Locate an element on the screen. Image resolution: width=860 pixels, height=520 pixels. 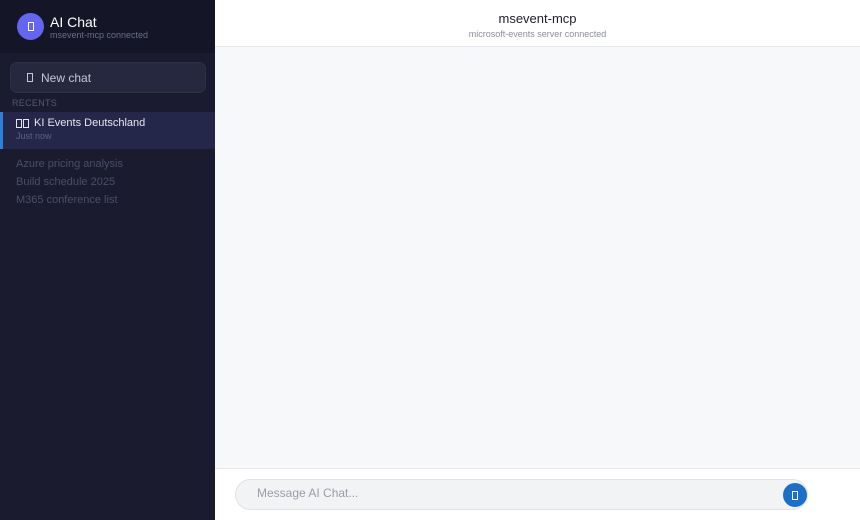
chat-item-build-schedule: Build schedule 2025 is located at coordinates (65, 182).